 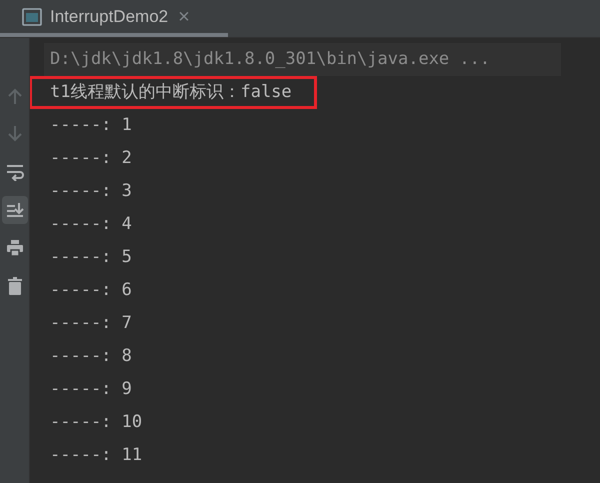 What do you see at coordinates (90, 389) in the screenshot?
I see `console-output-line: -----: 9` at bounding box center [90, 389].